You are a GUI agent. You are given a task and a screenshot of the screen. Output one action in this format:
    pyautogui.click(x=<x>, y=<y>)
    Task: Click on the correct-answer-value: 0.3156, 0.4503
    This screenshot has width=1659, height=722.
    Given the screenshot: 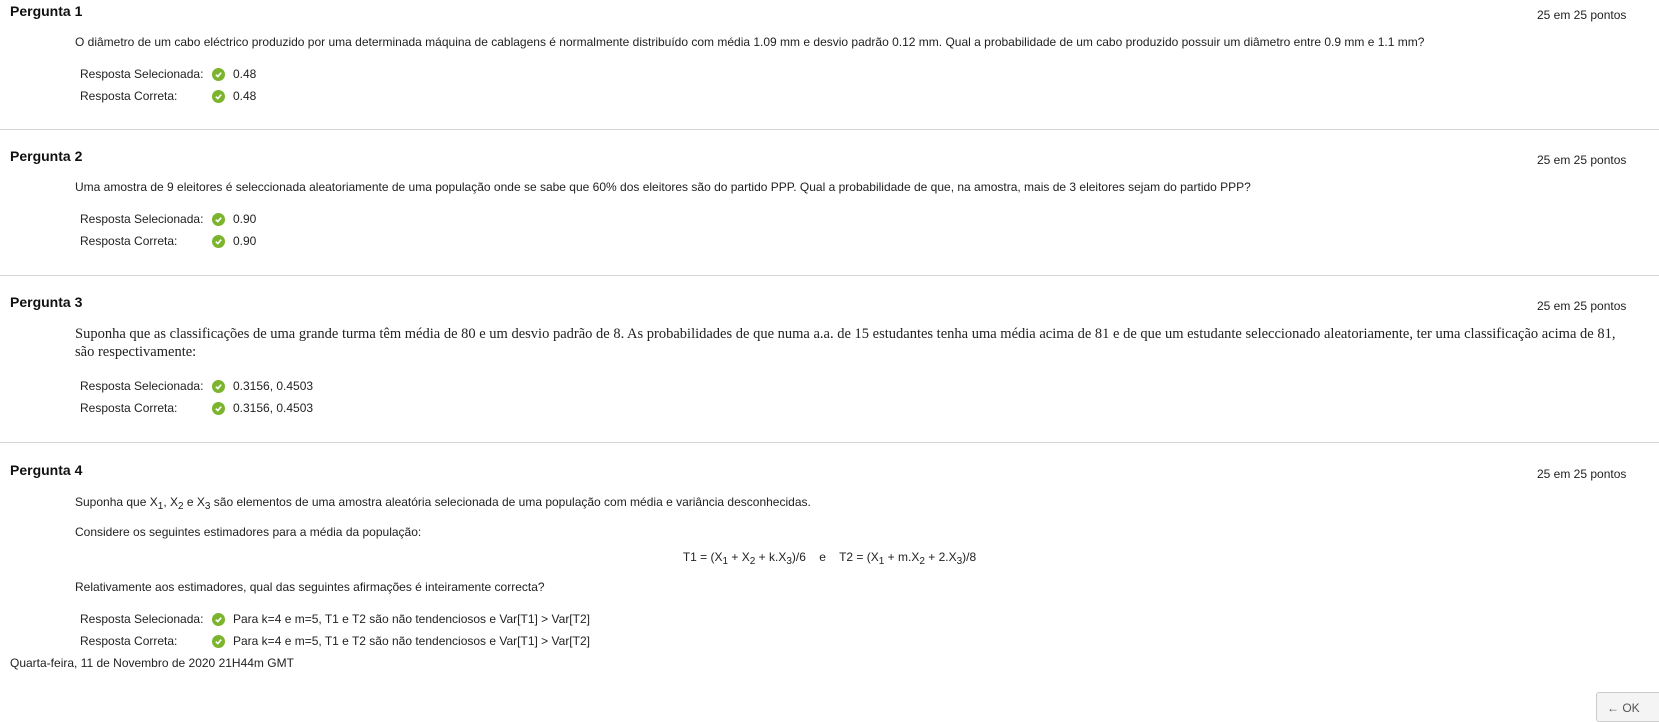 What is the action you would take?
    pyautogui.click(x=273, y=408)
    